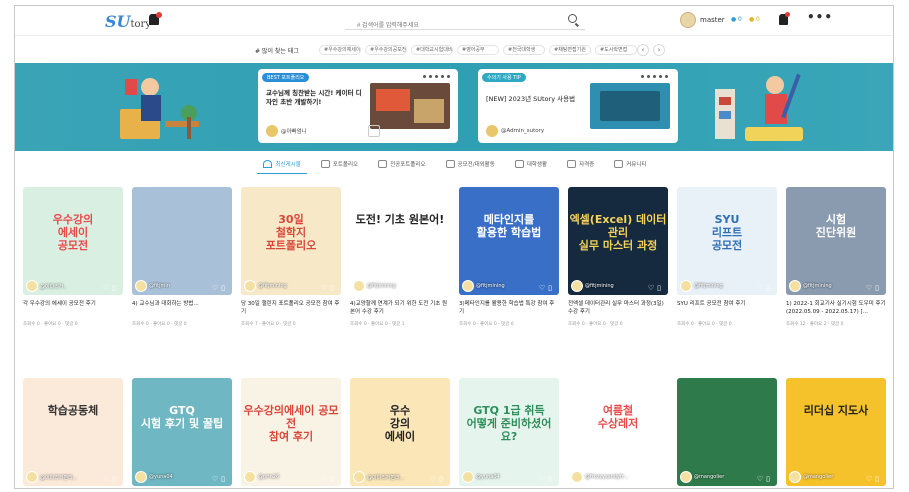 This screenshot has height=492, width=909. I want to click on search-icon, so click(572, 18).